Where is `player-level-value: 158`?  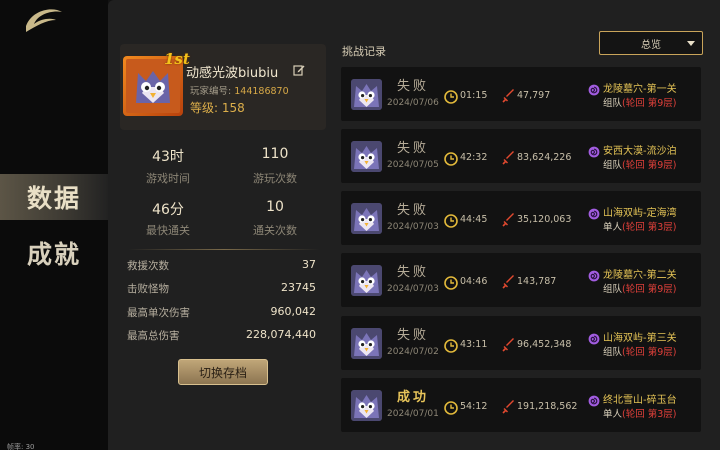 player-level-value: 158 is located at coordinates (233, 108).